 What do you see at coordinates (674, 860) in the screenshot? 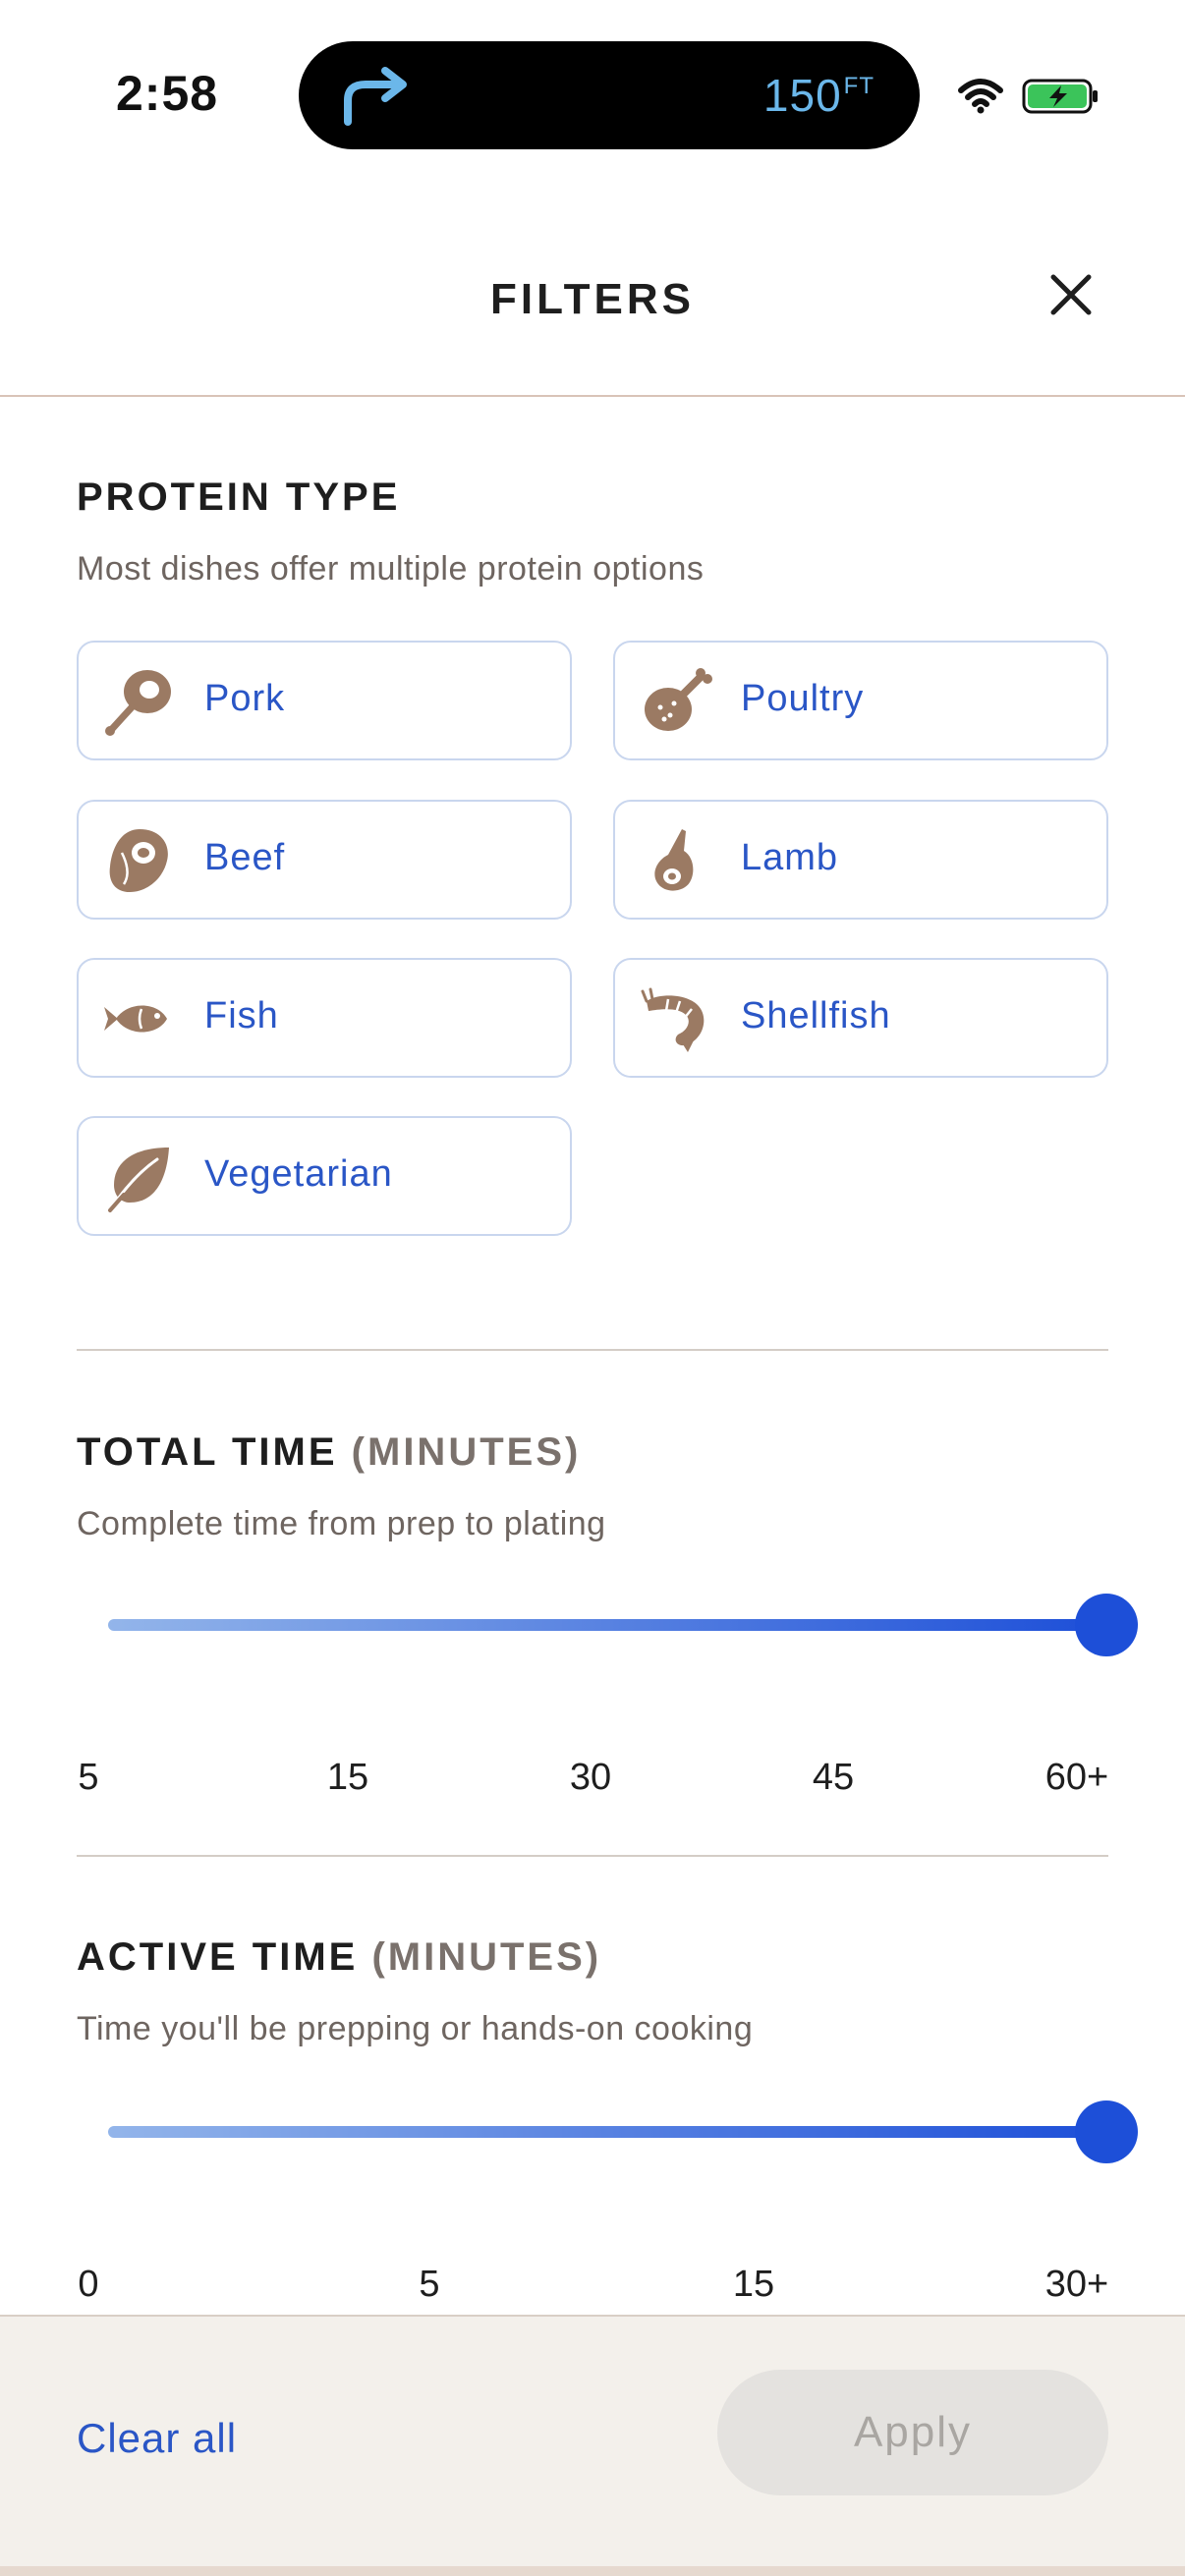
I see `lamb-shank-icon` at bounding box center [674, 860].